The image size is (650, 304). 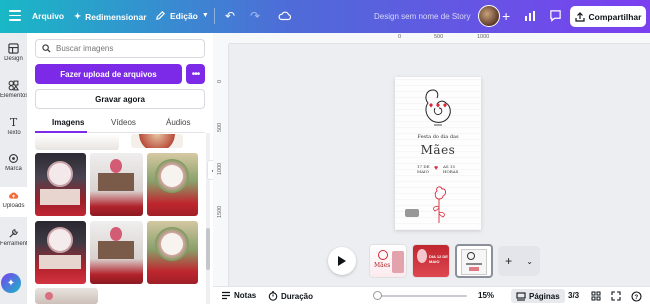 I want to click on toolbar-divider, so click(x=214, y=16).